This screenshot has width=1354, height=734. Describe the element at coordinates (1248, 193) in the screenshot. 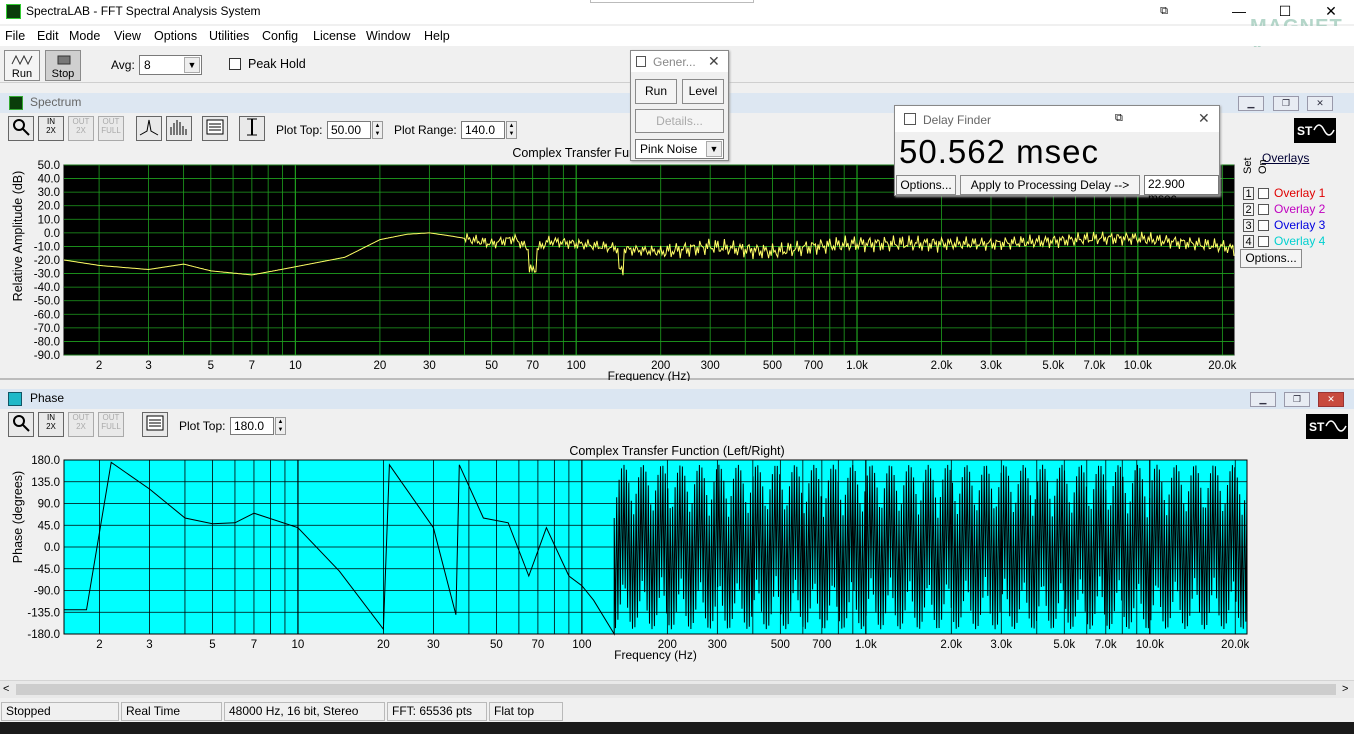

I see `overlay-set-button: 1` at that location.